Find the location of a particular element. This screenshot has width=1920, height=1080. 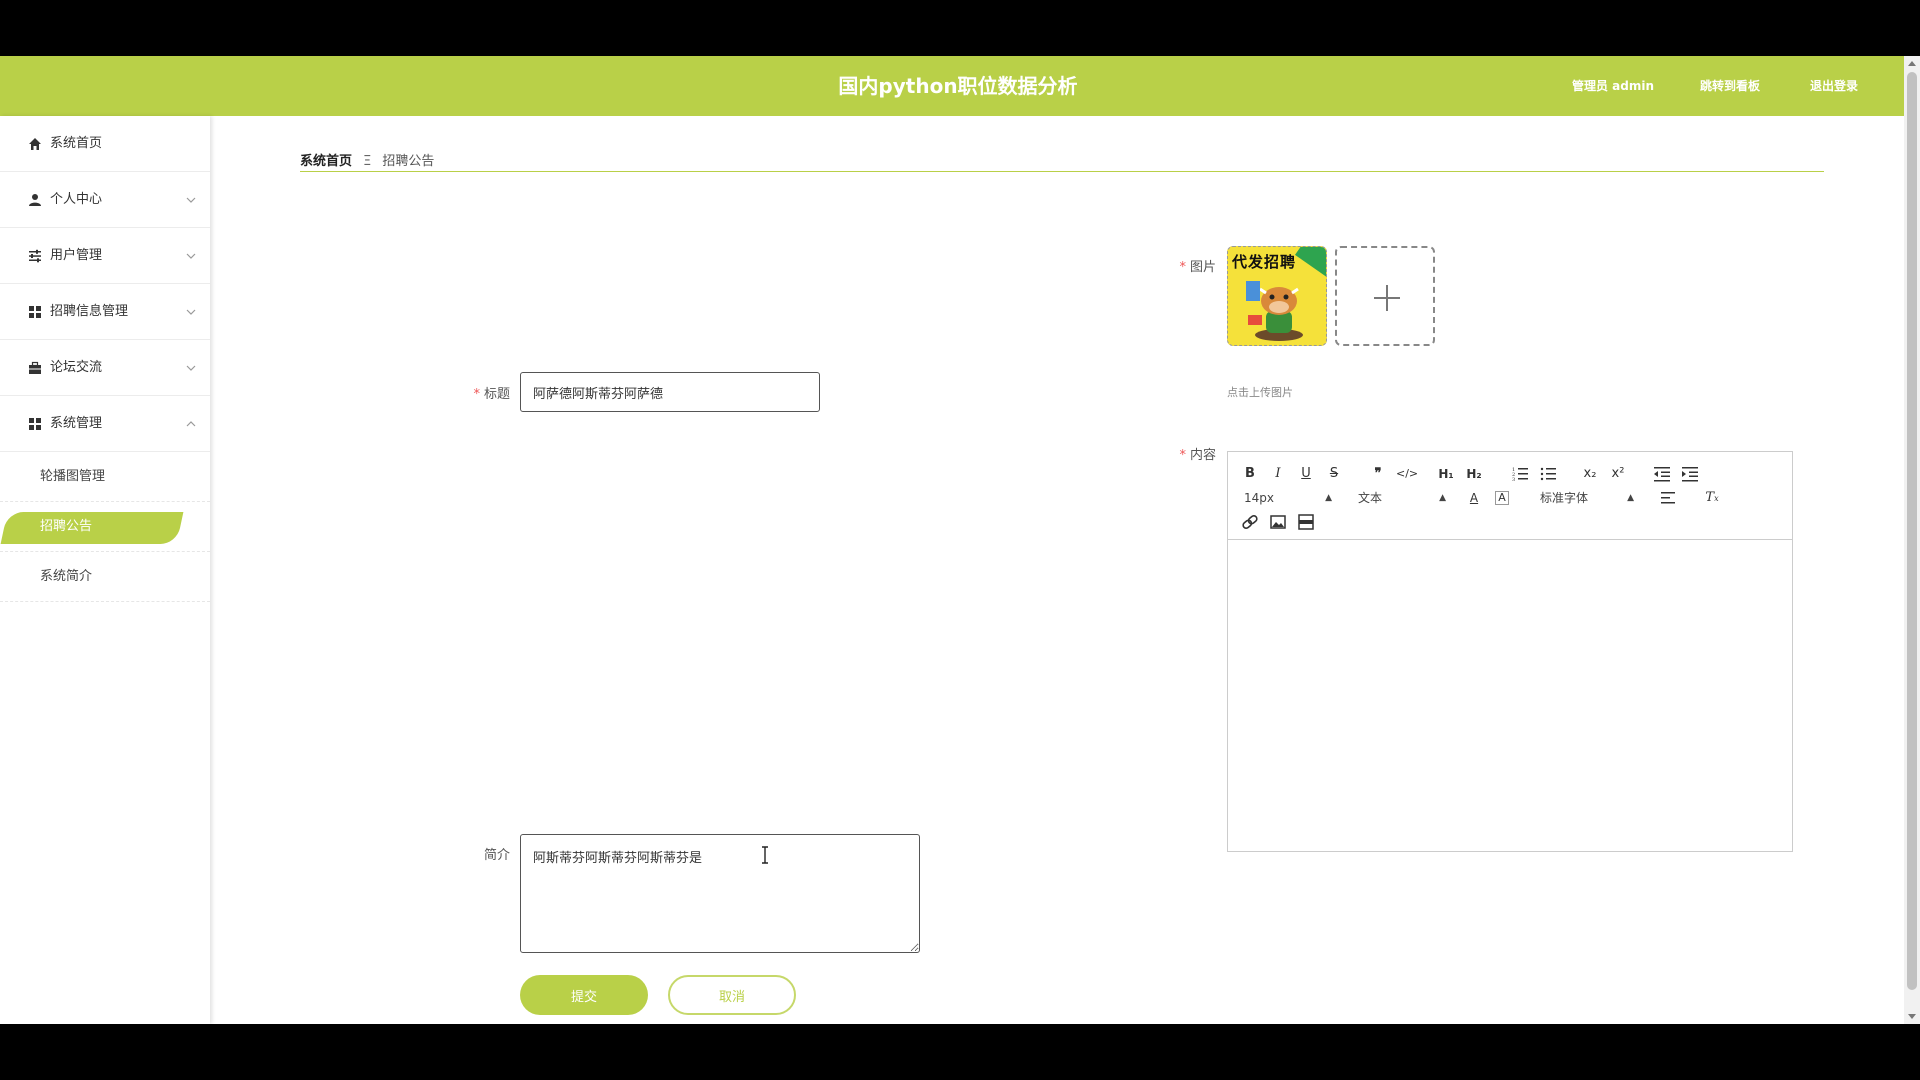

sidebar-sub-announcement: 招聘公告 is located at coordinates (105, 527).